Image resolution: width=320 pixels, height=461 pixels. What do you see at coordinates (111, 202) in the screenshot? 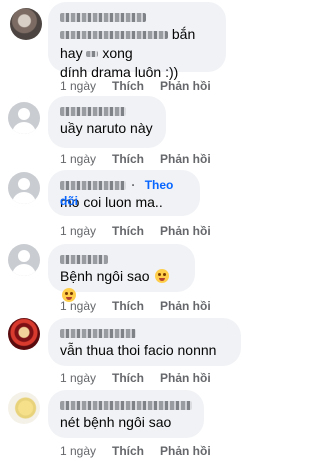
I see `comment-text: mo coi luon ma..` at bounding box center [111, 202].